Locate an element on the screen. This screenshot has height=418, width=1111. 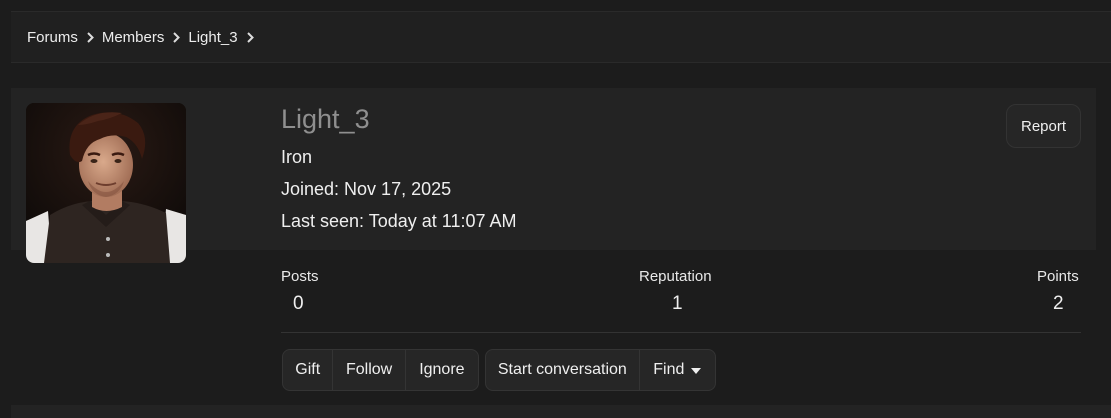
follow-button: Follow is located at coordinates (369, 370).